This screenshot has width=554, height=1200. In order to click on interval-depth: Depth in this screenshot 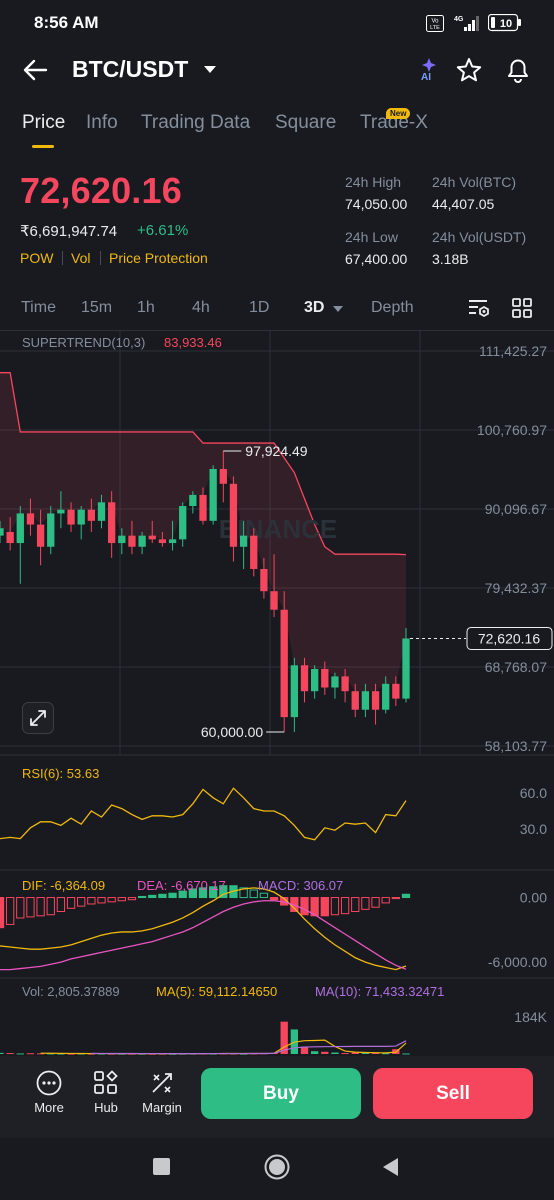, I will do `click(392, 308)`.